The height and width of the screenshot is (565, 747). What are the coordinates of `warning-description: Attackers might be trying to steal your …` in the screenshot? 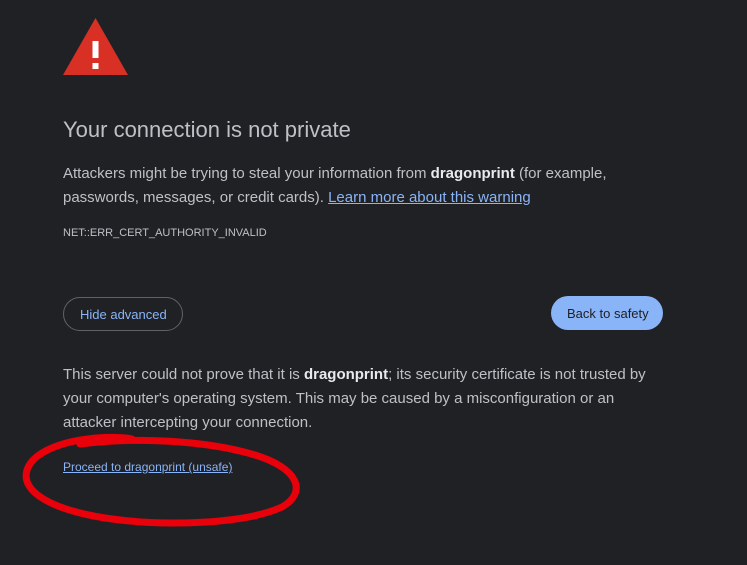 It's located at (363, 186).